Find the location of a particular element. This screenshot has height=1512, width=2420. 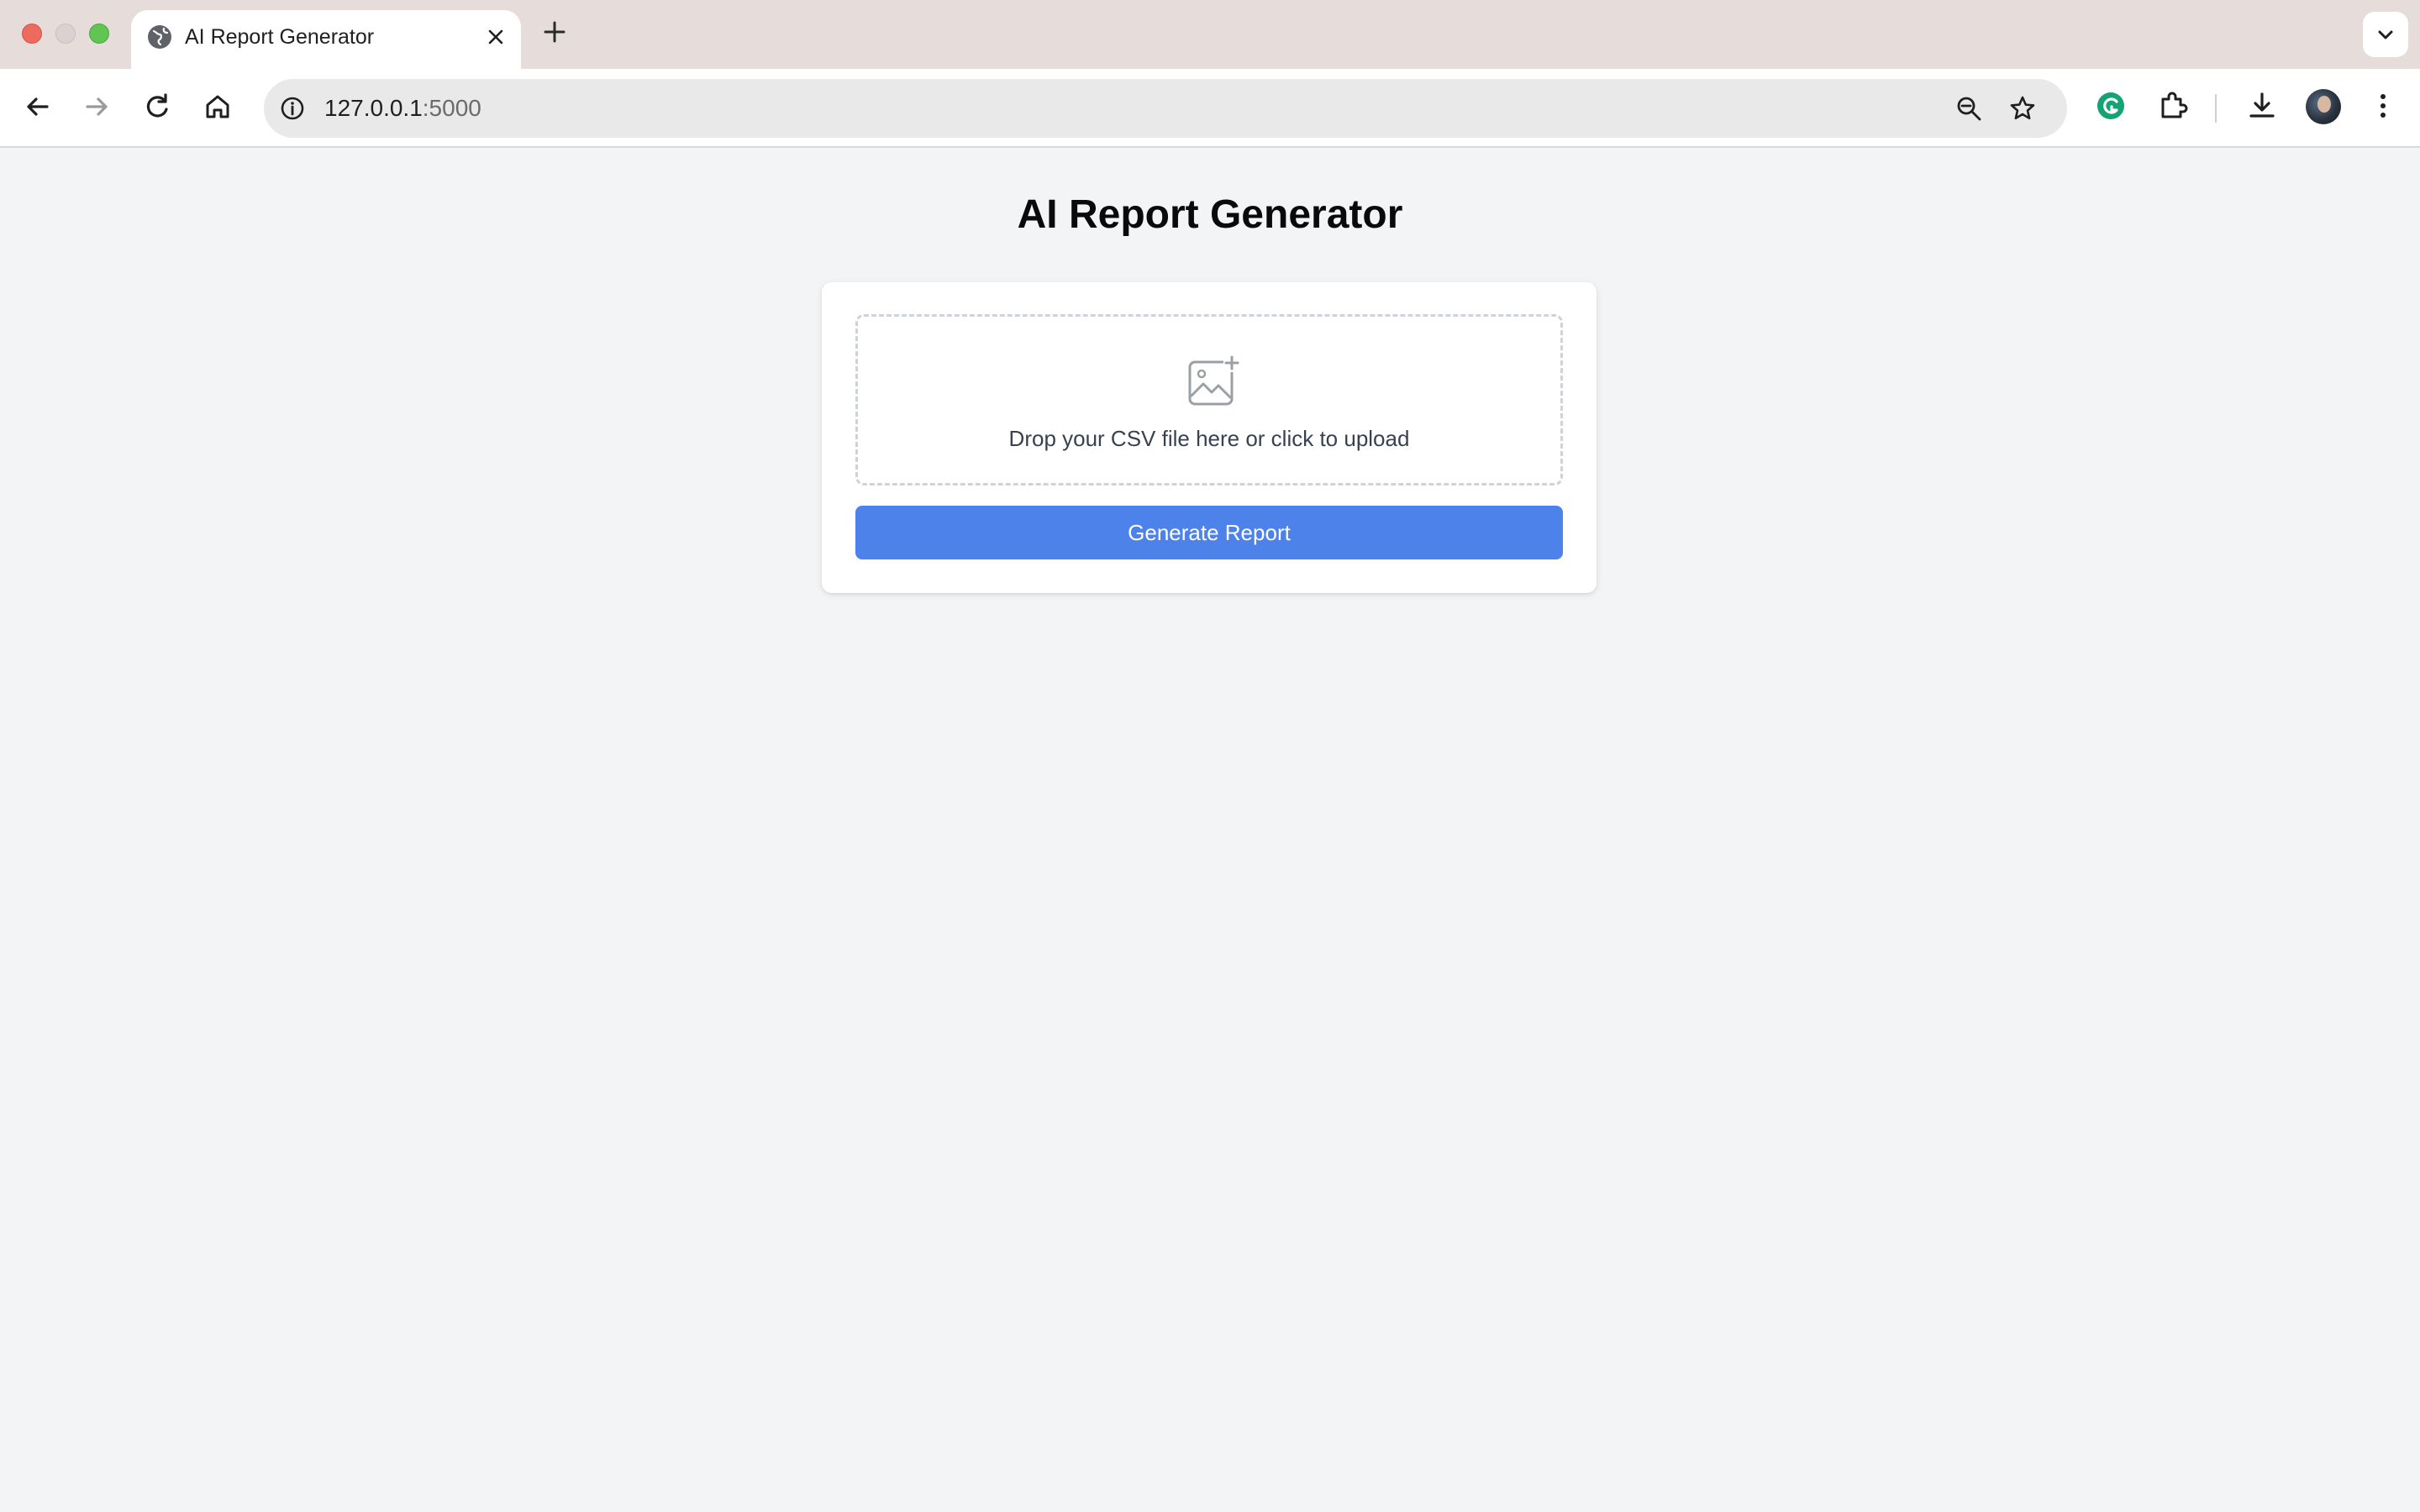

zoom-out-icon is located at coordinates (1969, 108).